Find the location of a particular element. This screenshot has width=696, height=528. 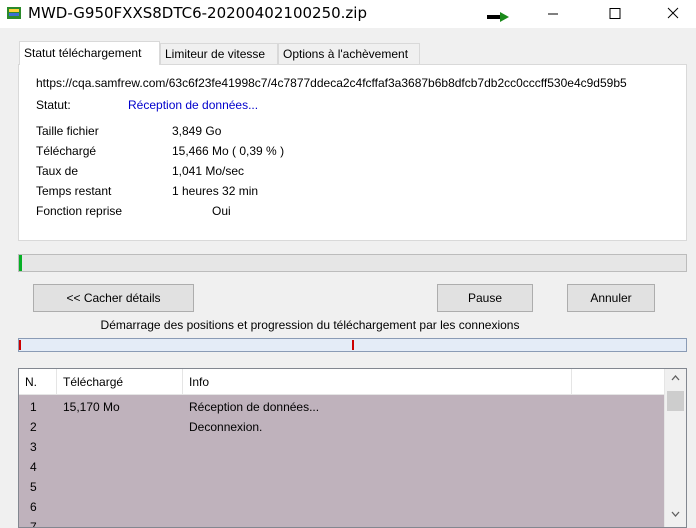

progress-fill is located at coordinates (20, 263).